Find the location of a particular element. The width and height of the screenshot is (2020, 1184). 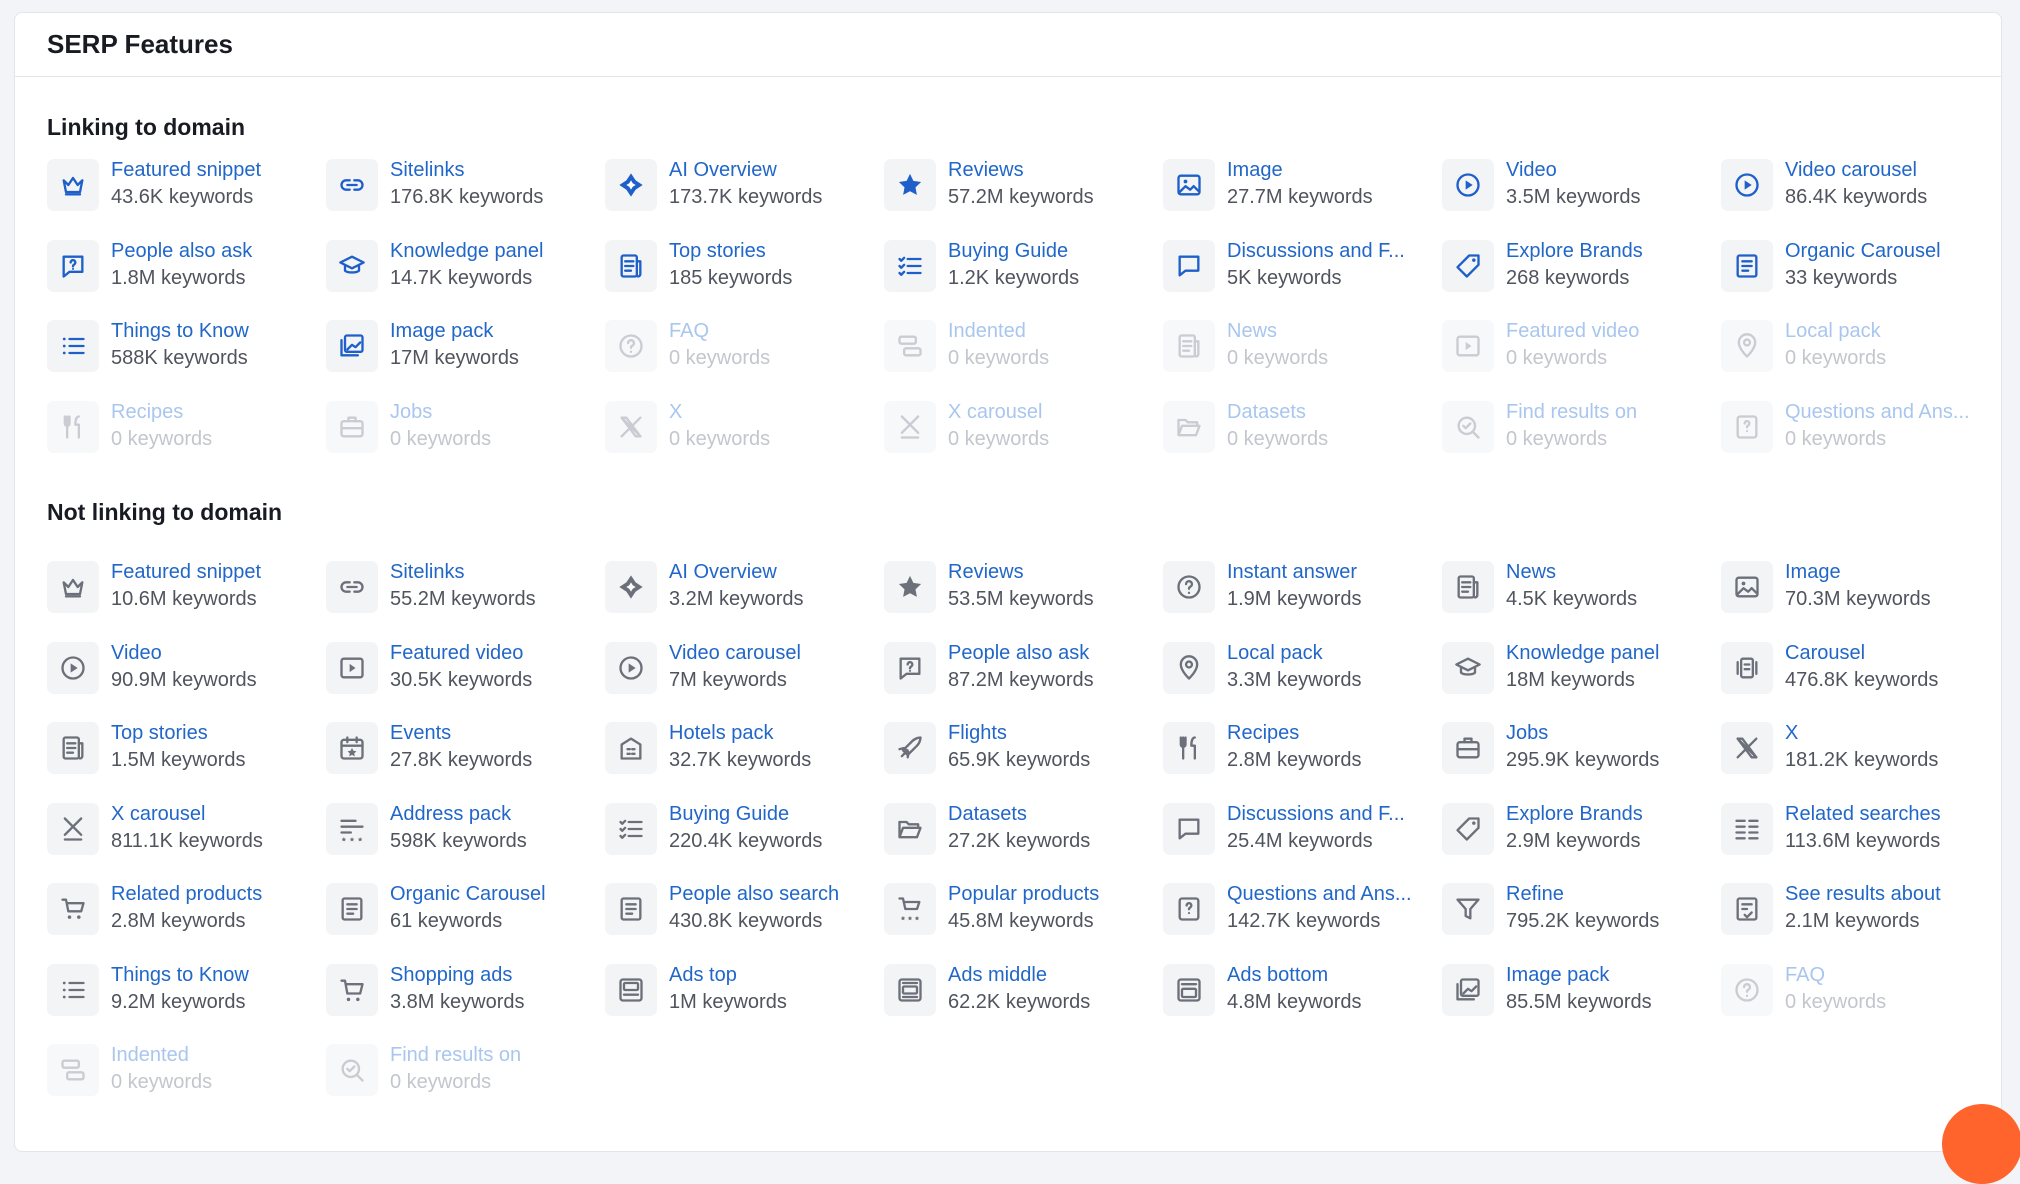

feature-label: See results about is located at coordinates (1889, 894).